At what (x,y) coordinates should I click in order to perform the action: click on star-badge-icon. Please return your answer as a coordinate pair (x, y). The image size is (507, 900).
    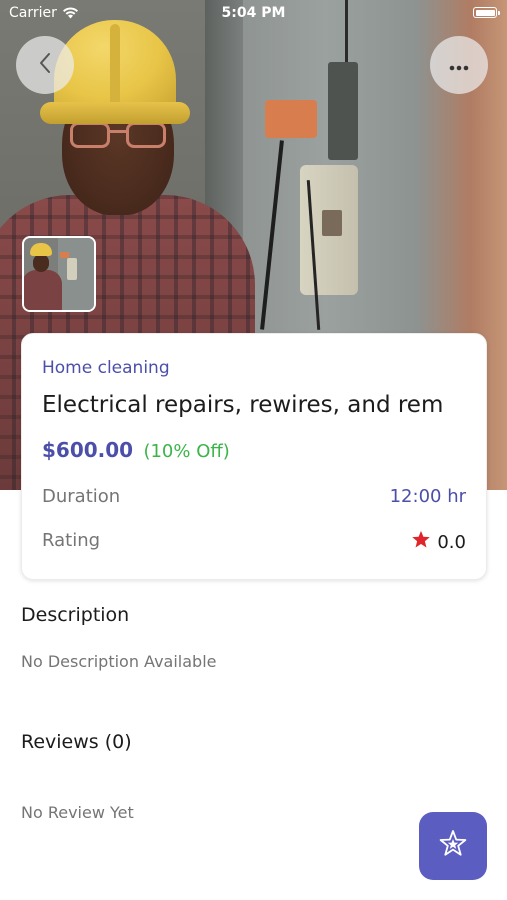
    Looking at the image, I should click on (453, 846).